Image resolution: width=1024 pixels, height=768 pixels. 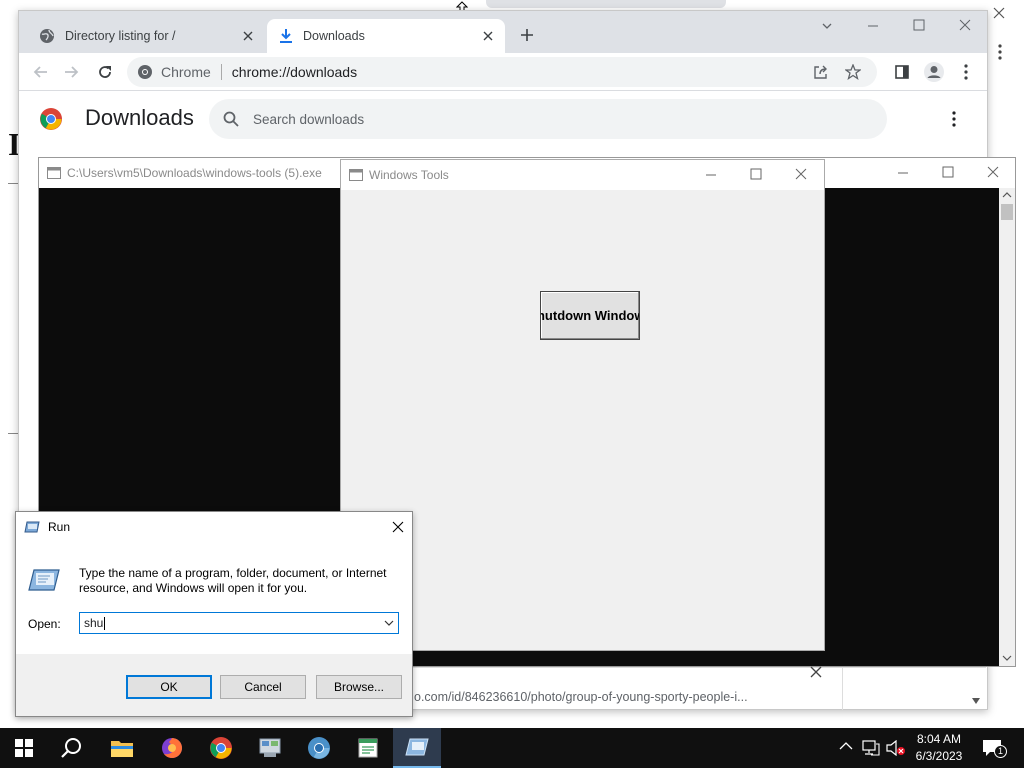 I want to click on download-icon, so click(x=286, y=36).